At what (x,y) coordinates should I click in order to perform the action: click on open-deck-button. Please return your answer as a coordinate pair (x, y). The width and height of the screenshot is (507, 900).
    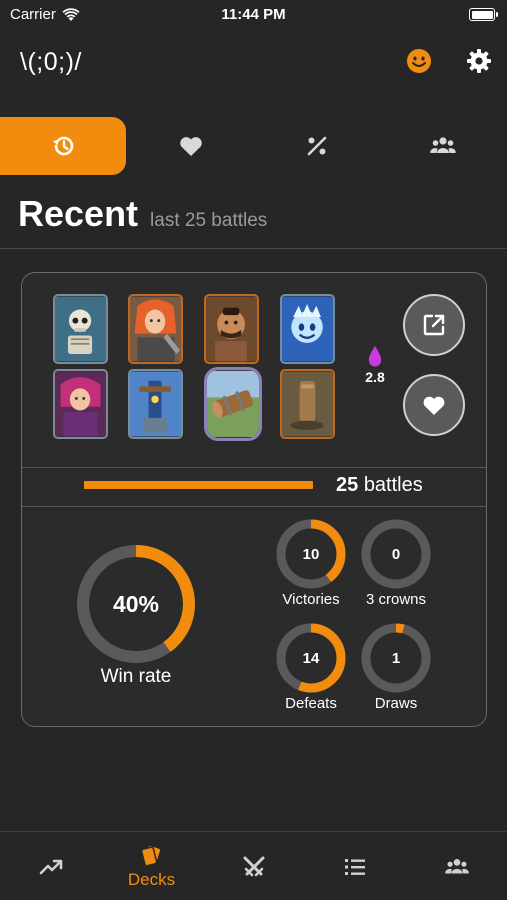
    Looking at the image, I should click on (434, 325).